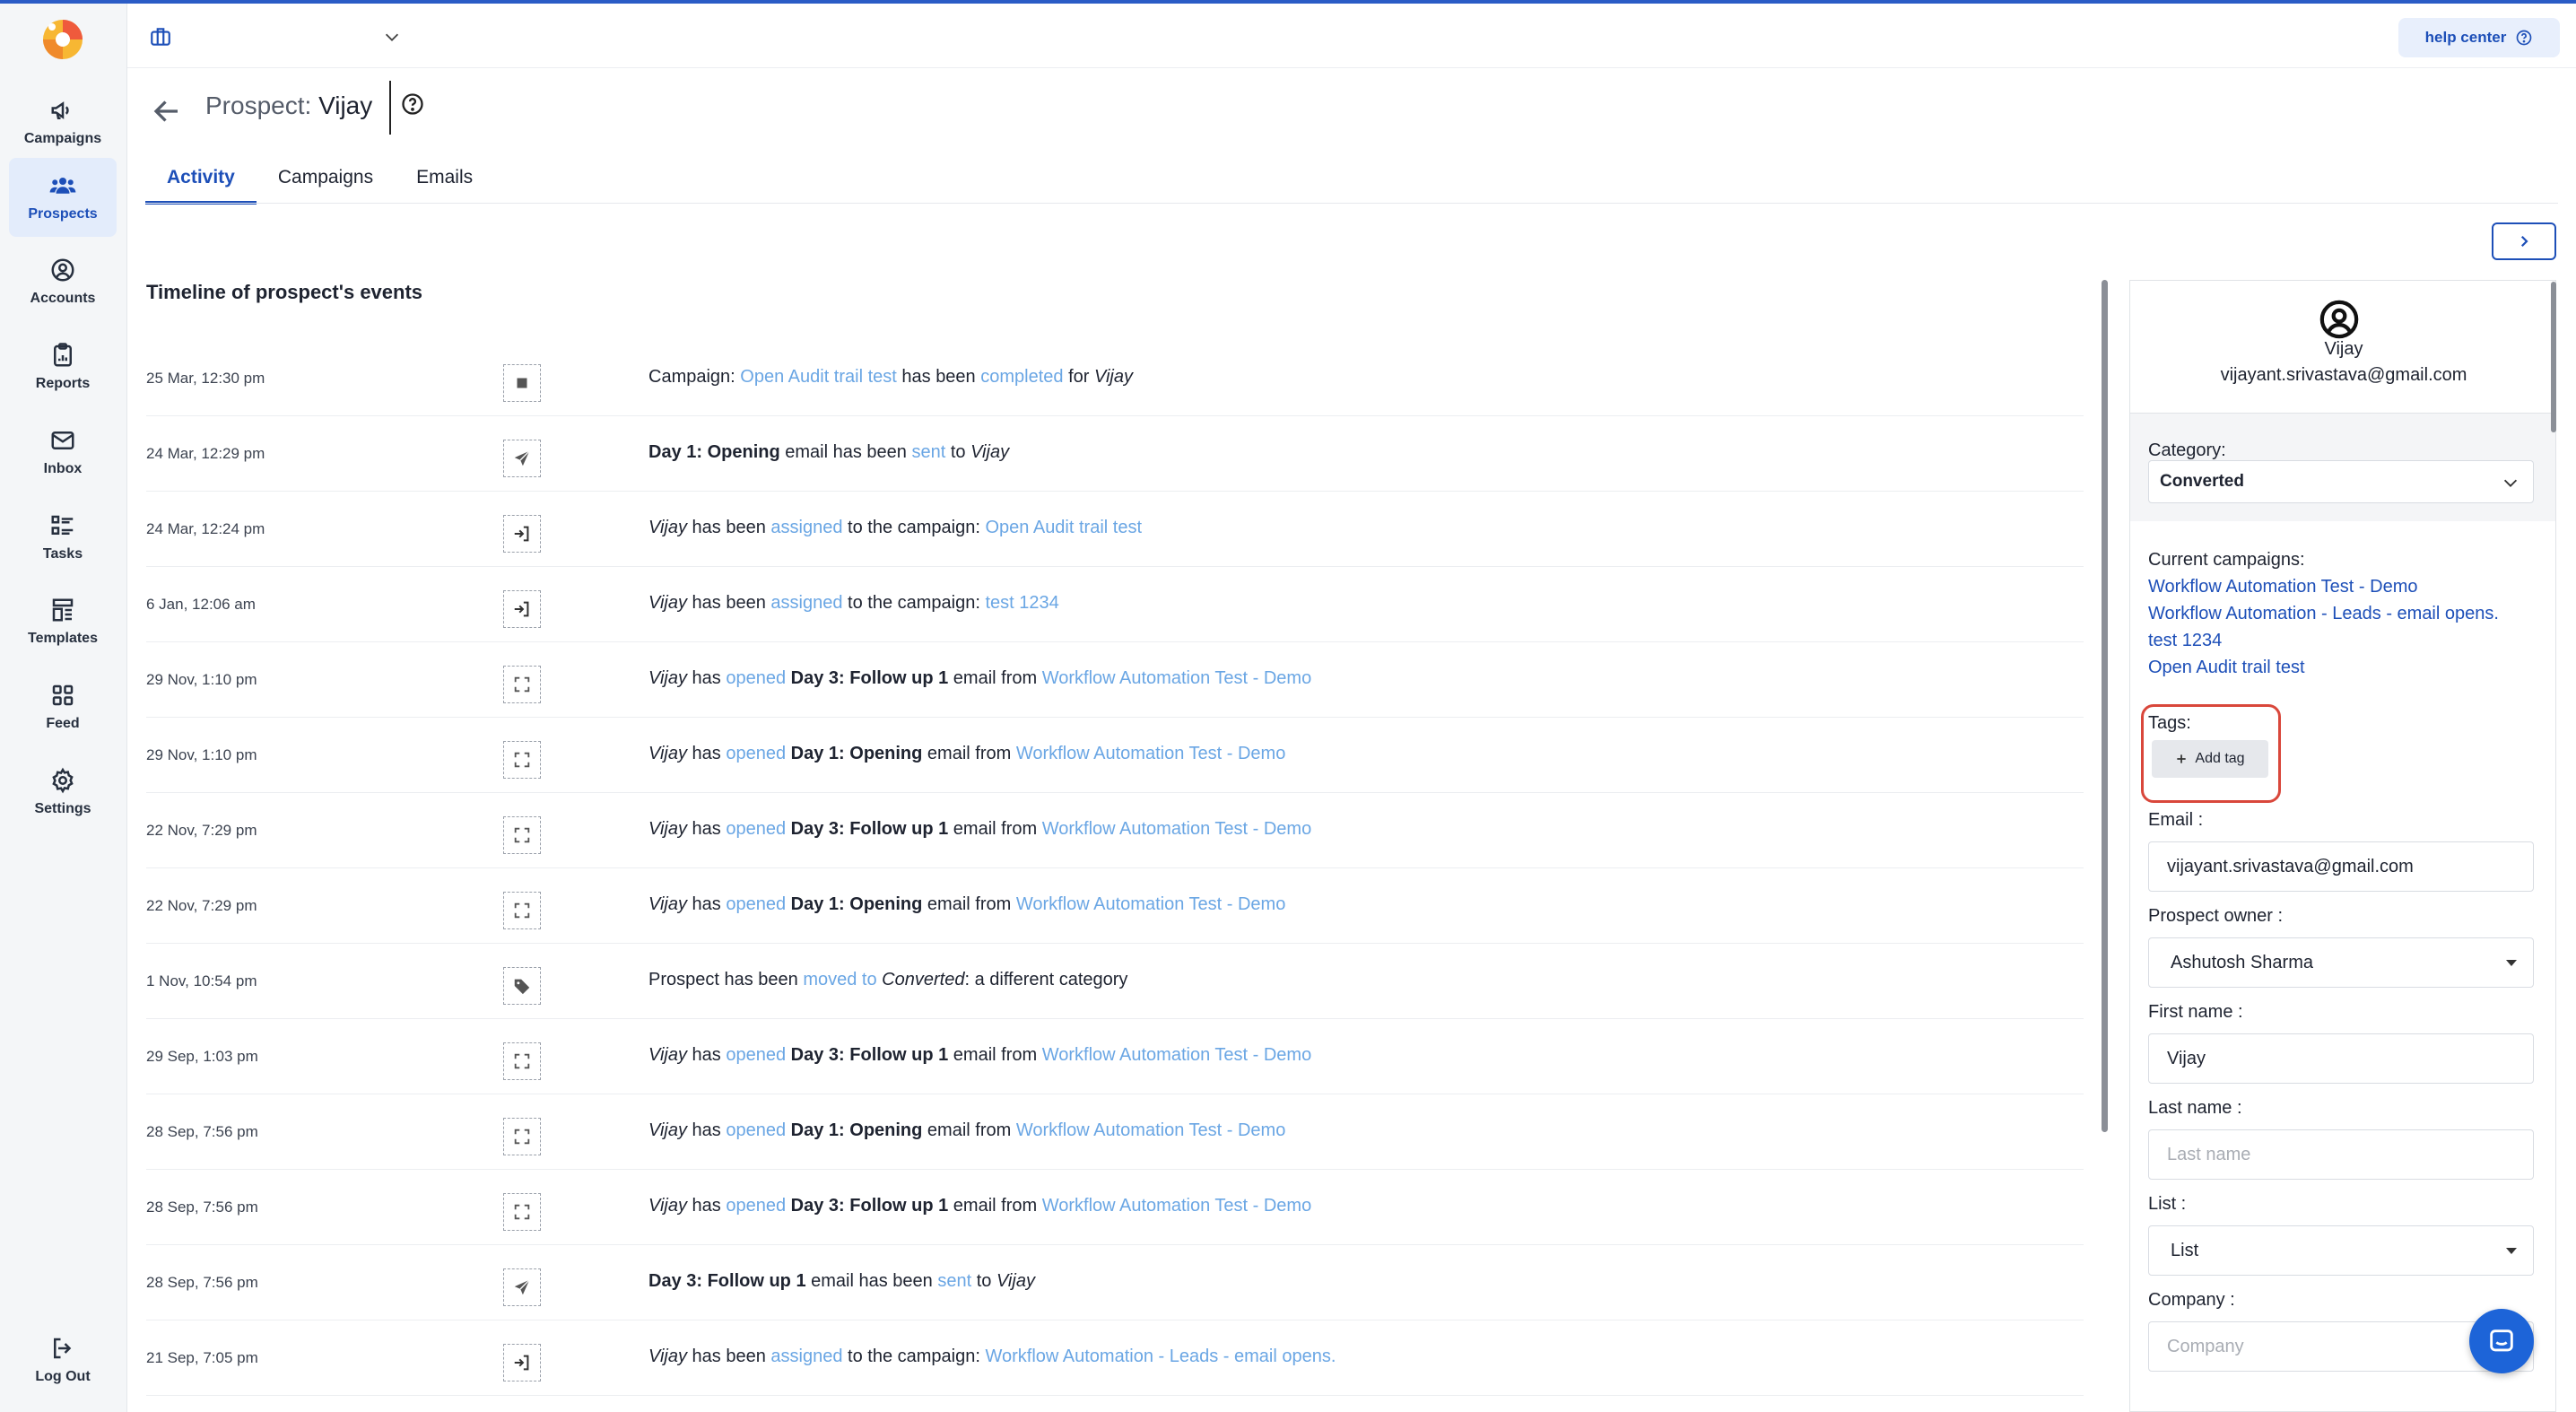 This screenshot has height=1412, width=2576. Describe the element at coordinates (63, 1348) in the screenshot. I see `logout-icon` at that location.